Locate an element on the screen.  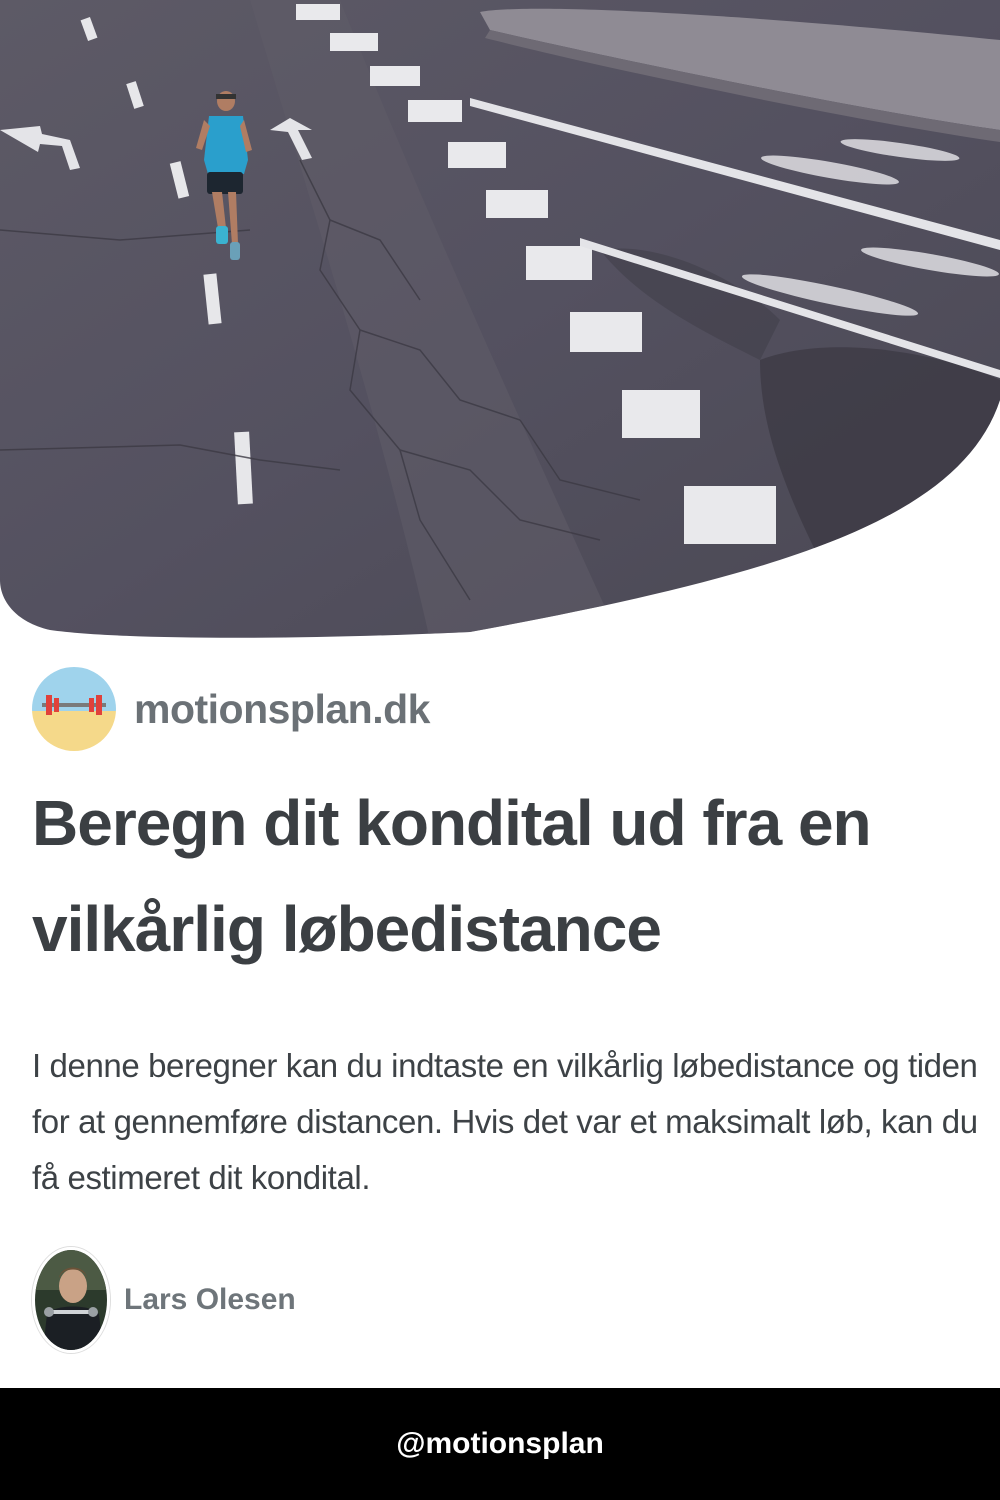
site-branding: motionsplan.dk is located at coordinates (231, 709).